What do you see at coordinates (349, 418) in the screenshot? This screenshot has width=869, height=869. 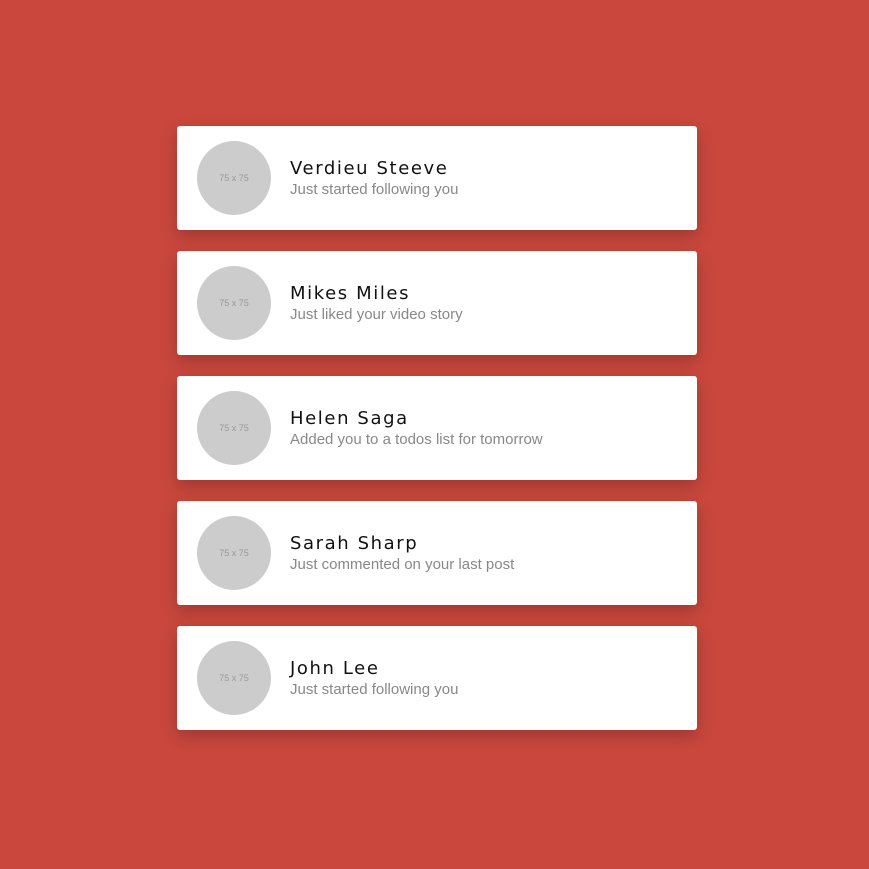 I see `notification-user-name: Helen Saga` at bounding box center [349, 418].